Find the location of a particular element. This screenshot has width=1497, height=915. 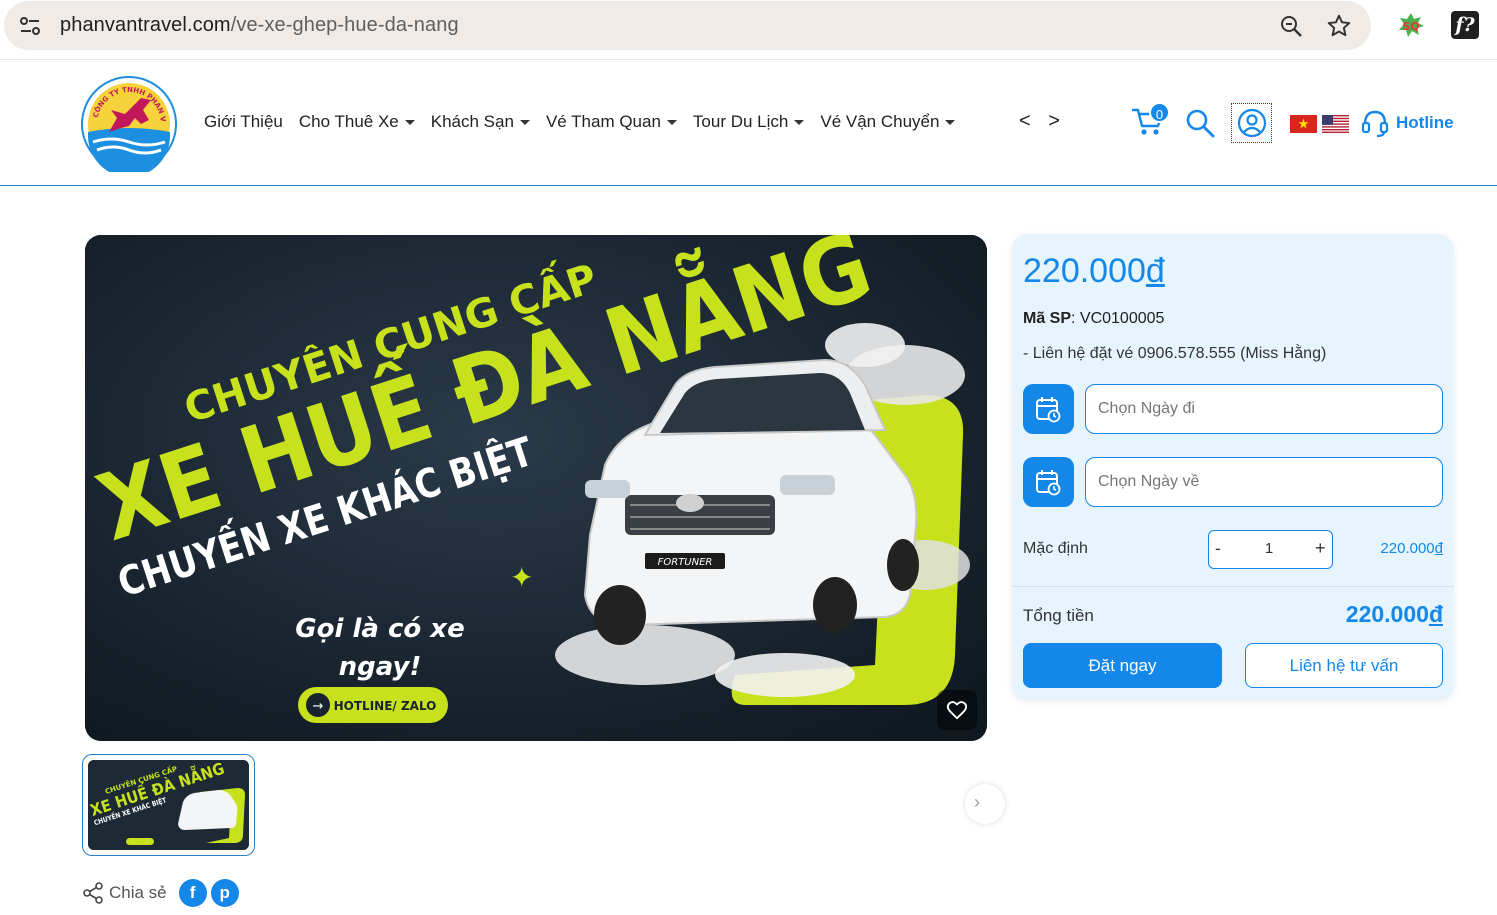

share-bar: Chia sẻ f p is located at coordinates (162, 893).